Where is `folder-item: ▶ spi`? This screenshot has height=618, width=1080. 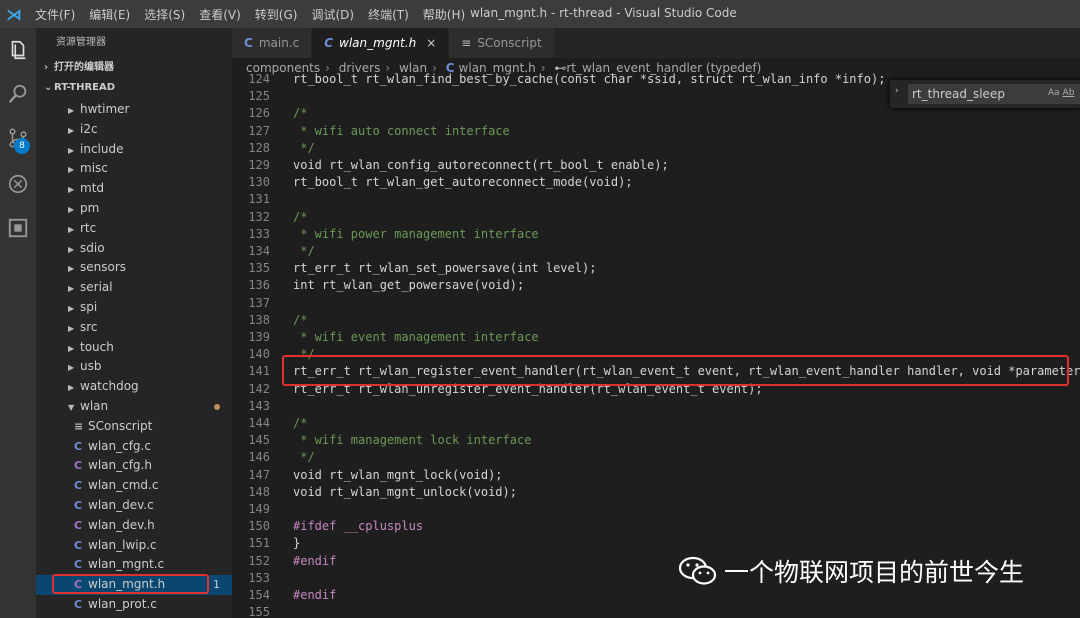
folder-item: ▶ spi is located at coordinates (134, 308).